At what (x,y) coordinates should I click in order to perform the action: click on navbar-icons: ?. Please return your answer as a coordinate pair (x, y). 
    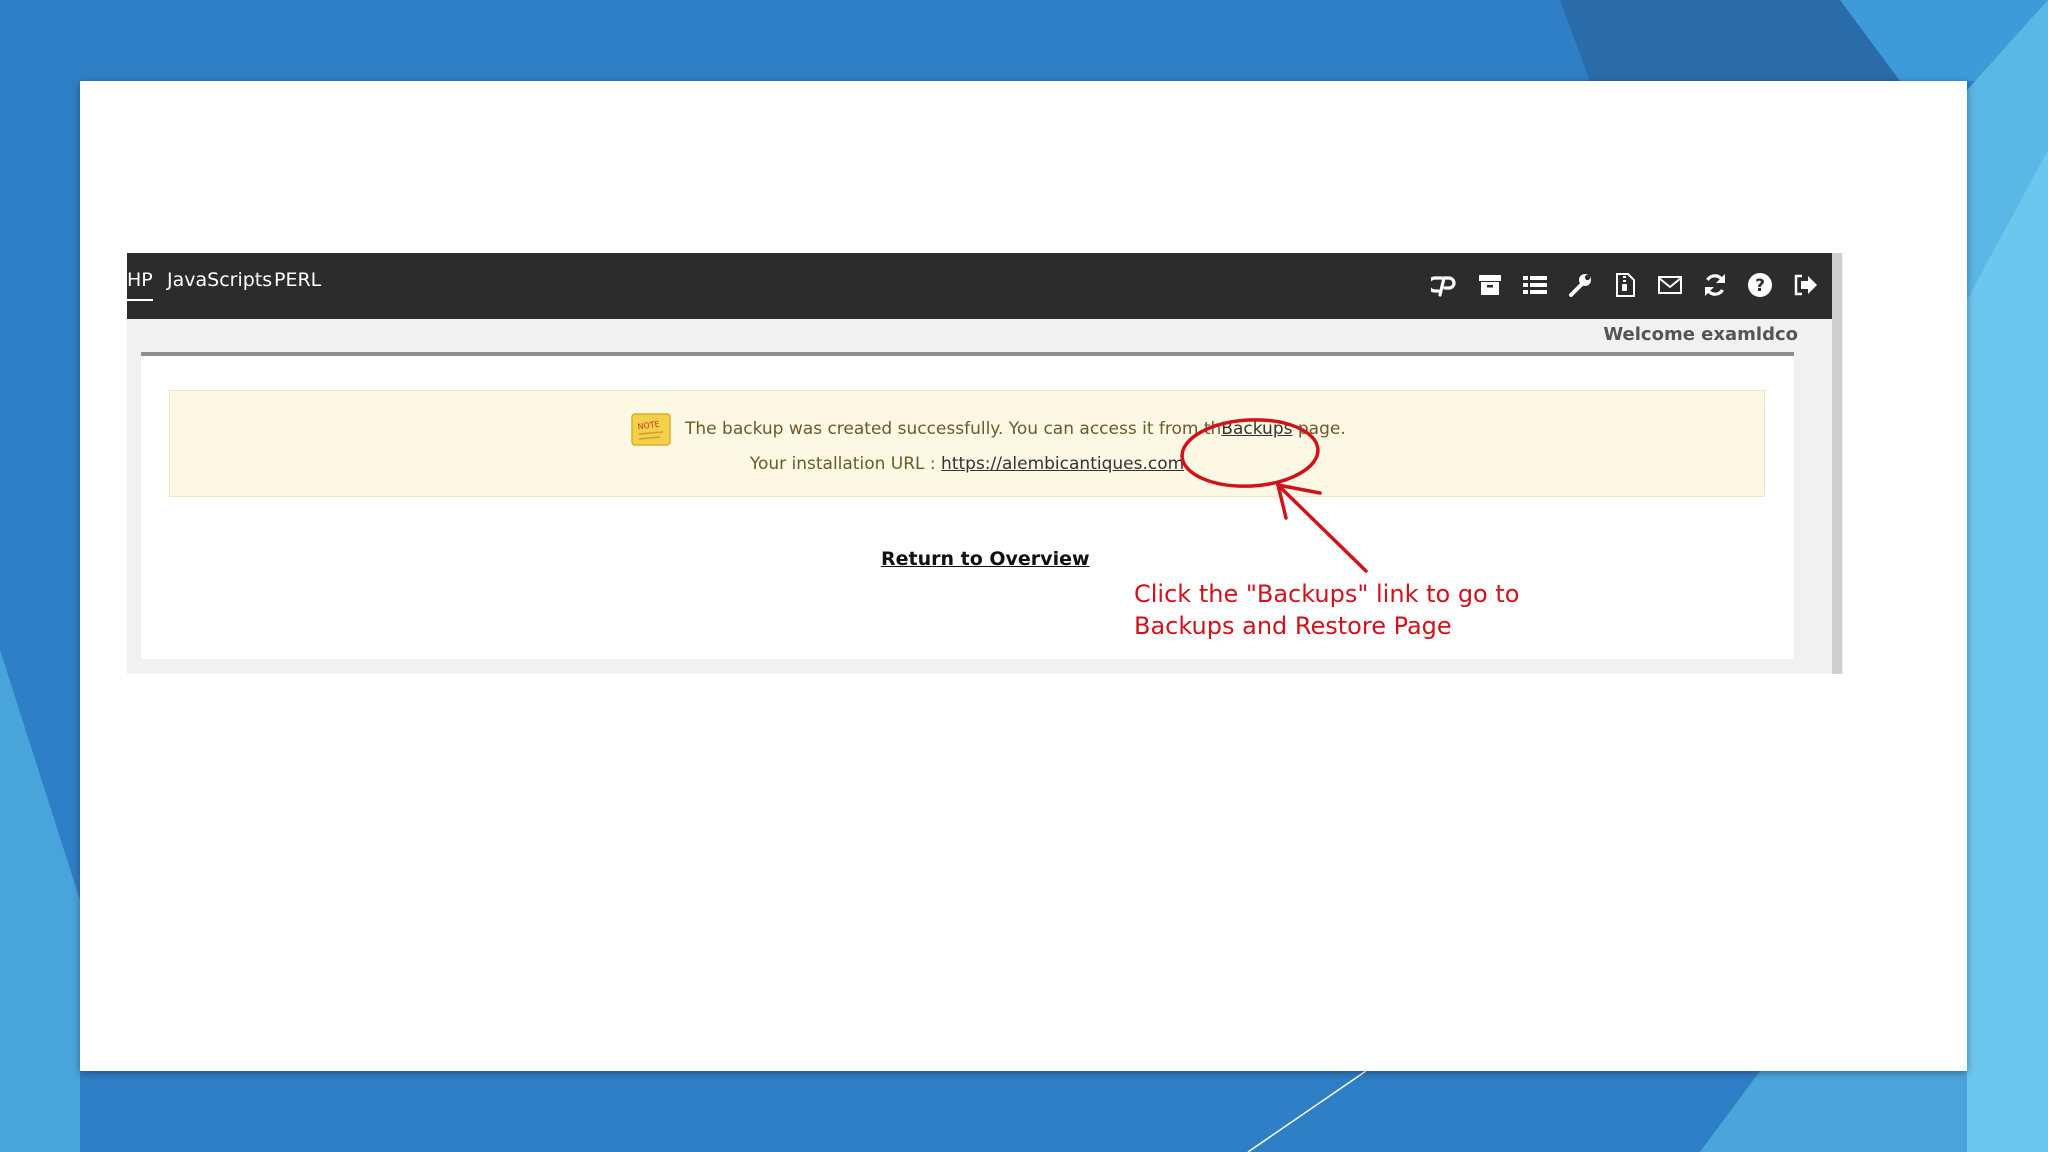
    Looking at the image, I should click on (1619, 285).